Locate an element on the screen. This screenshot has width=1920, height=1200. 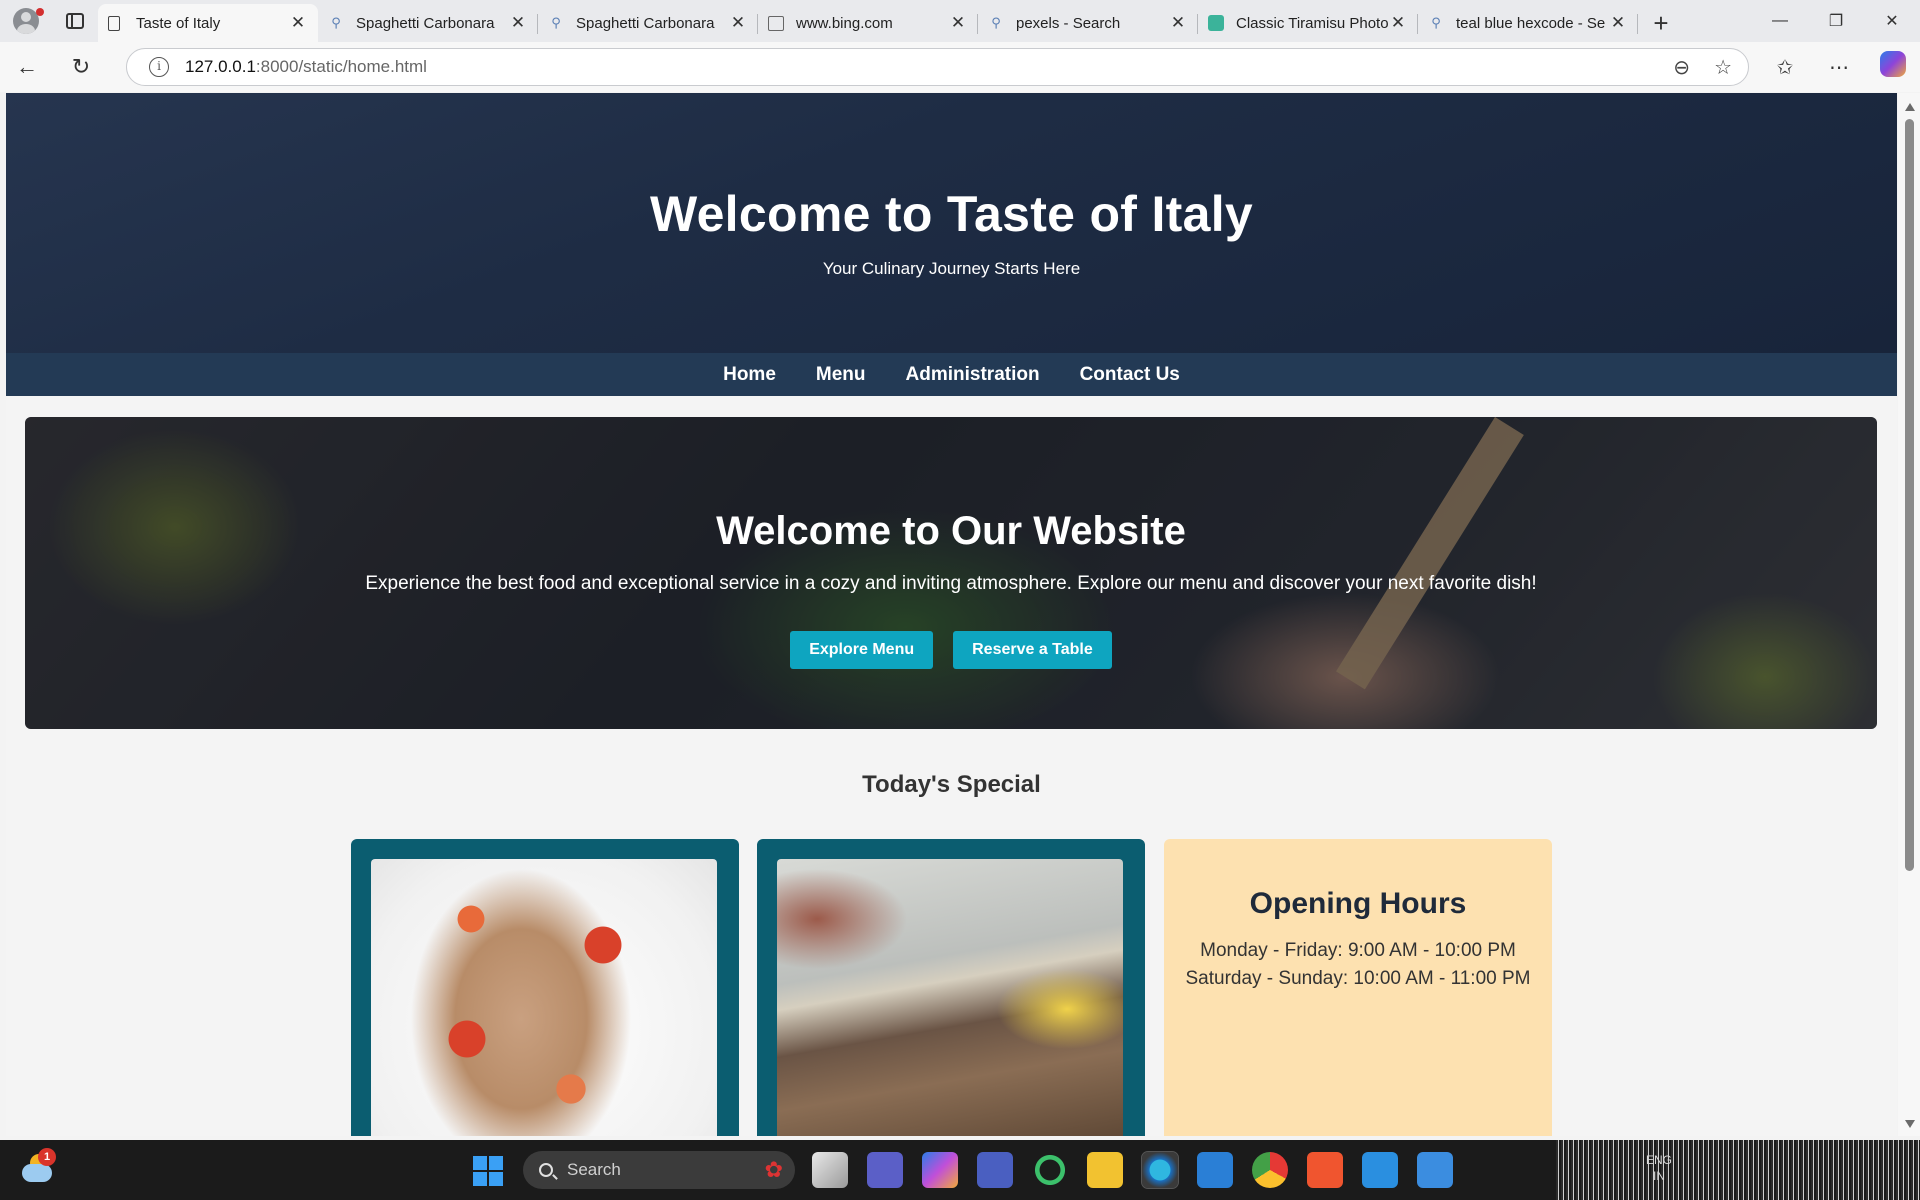
vscode-icon is located at coordinates (1380, 1170).